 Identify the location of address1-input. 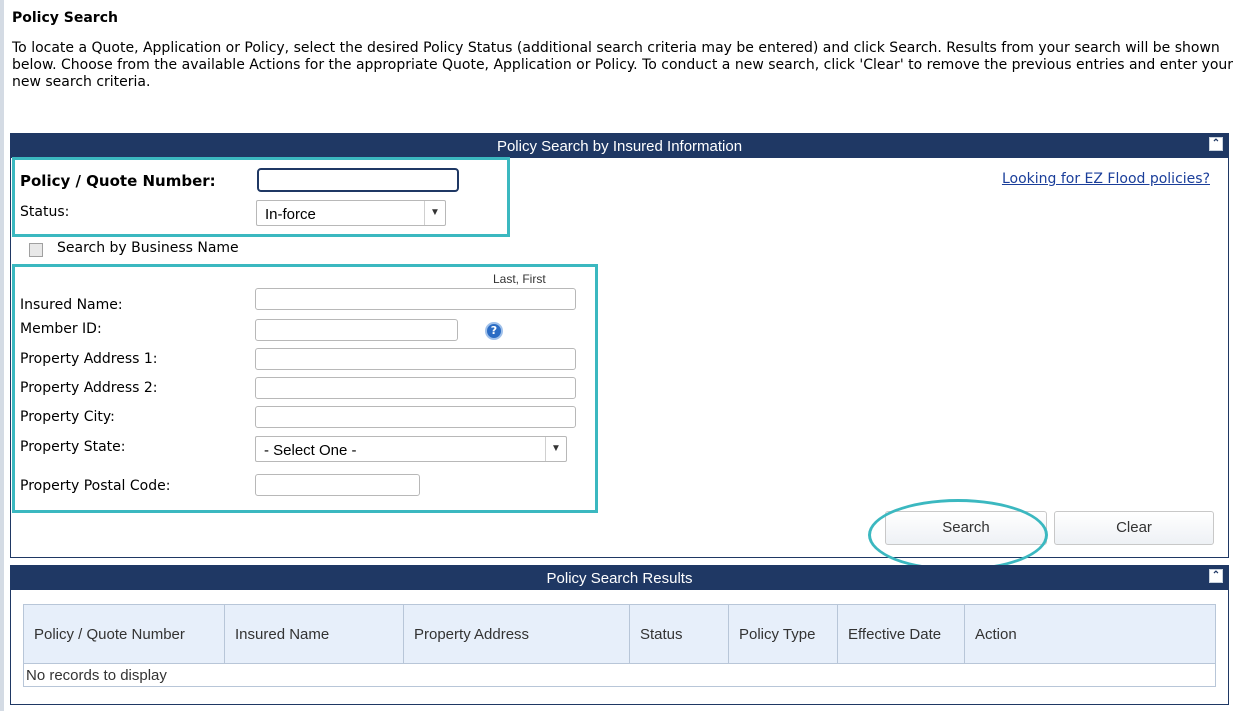
(415, 359).